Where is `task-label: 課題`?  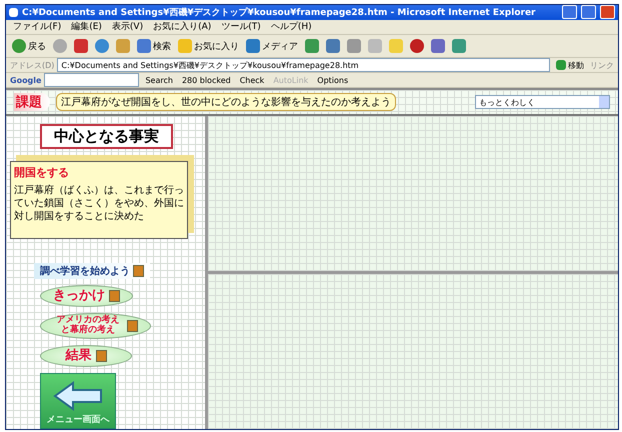
task-label: 課題 is located at coordinates (32, 102).